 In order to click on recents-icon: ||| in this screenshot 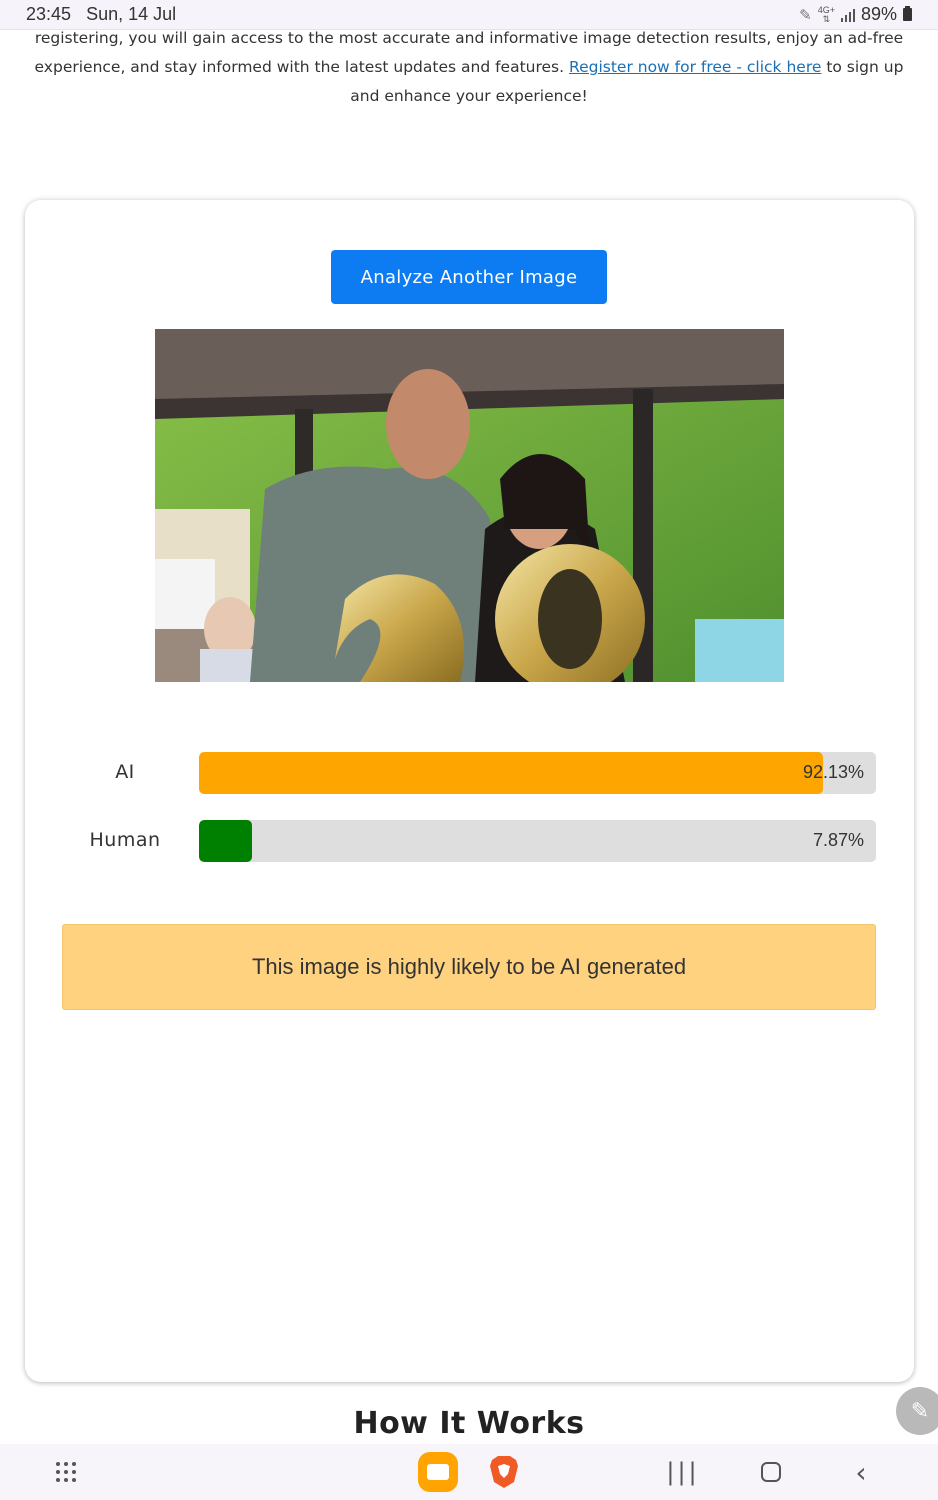, I will do `click(683, 1472)`.